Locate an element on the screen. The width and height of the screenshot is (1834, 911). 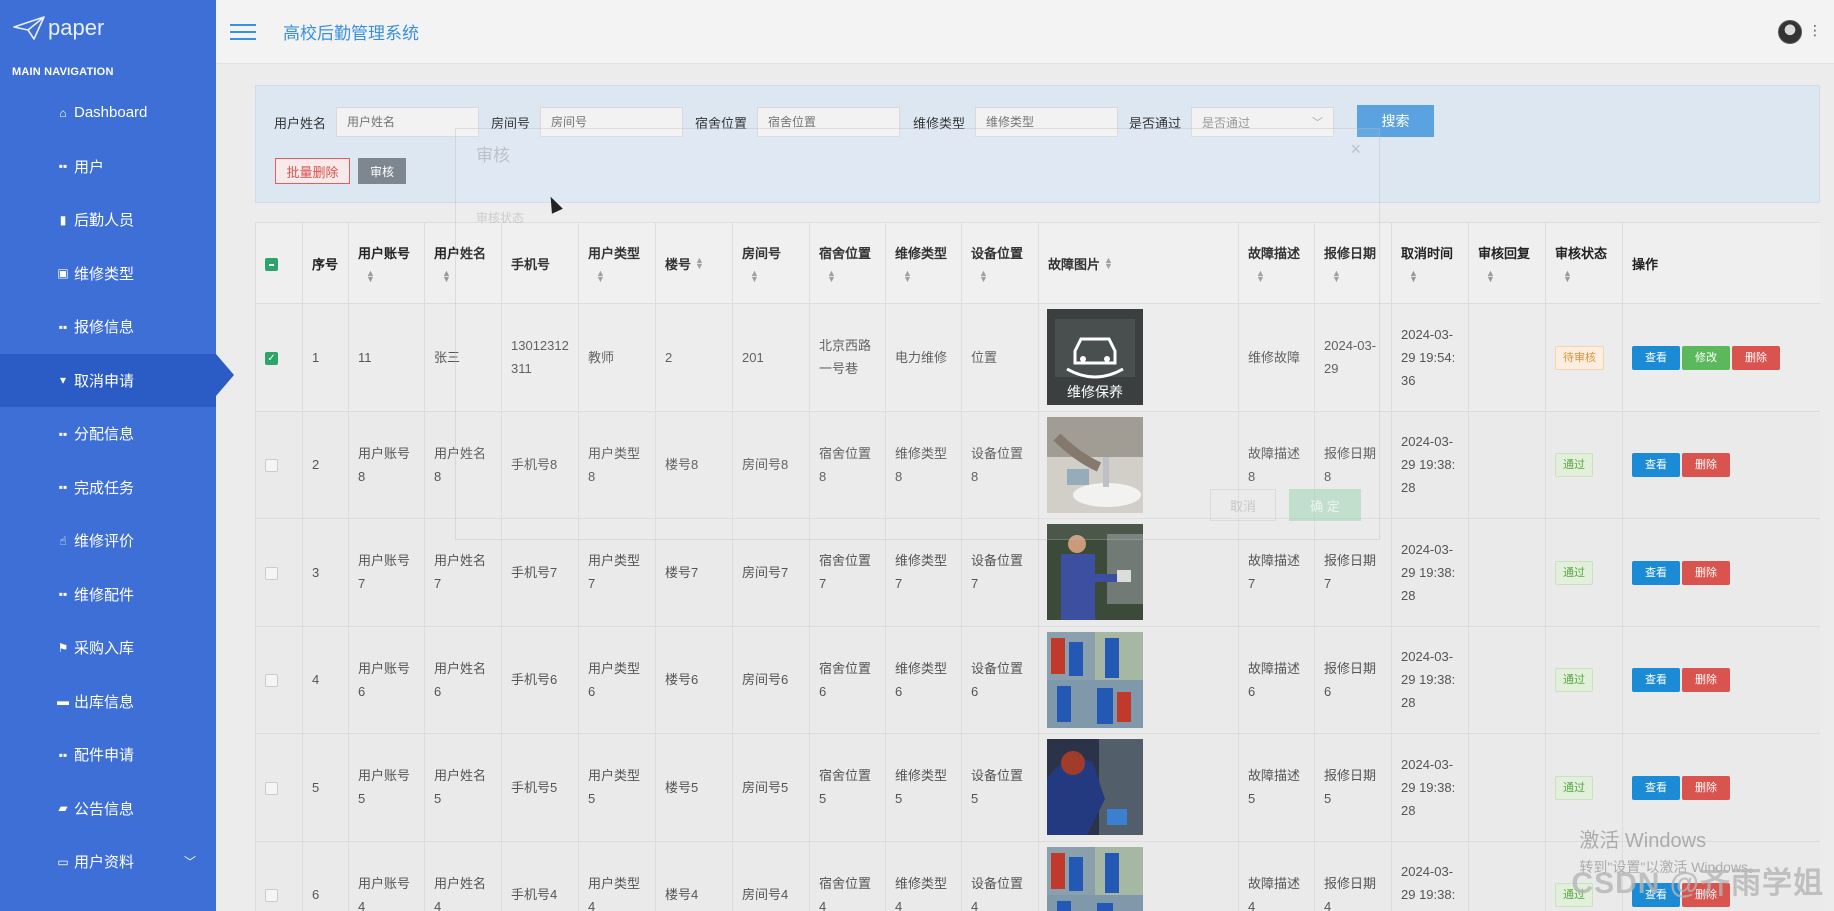
room-input is located at coordinates (612, 122).